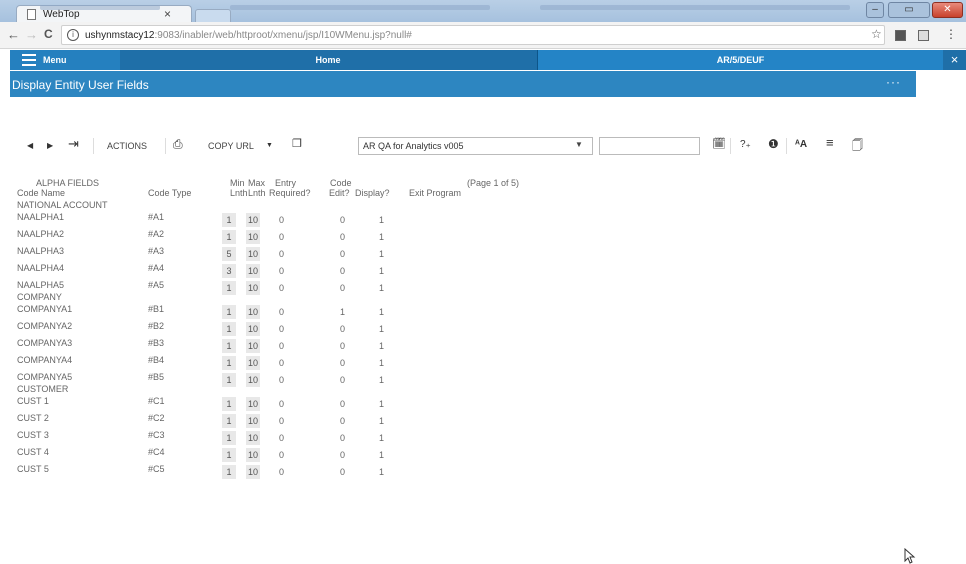 The height and width of the screenshot is (564, 966). What do you see at coordinates (297, 143) in the screenshot?
I see `clipboard-icon: ❐` at bounding box center [297, 143].